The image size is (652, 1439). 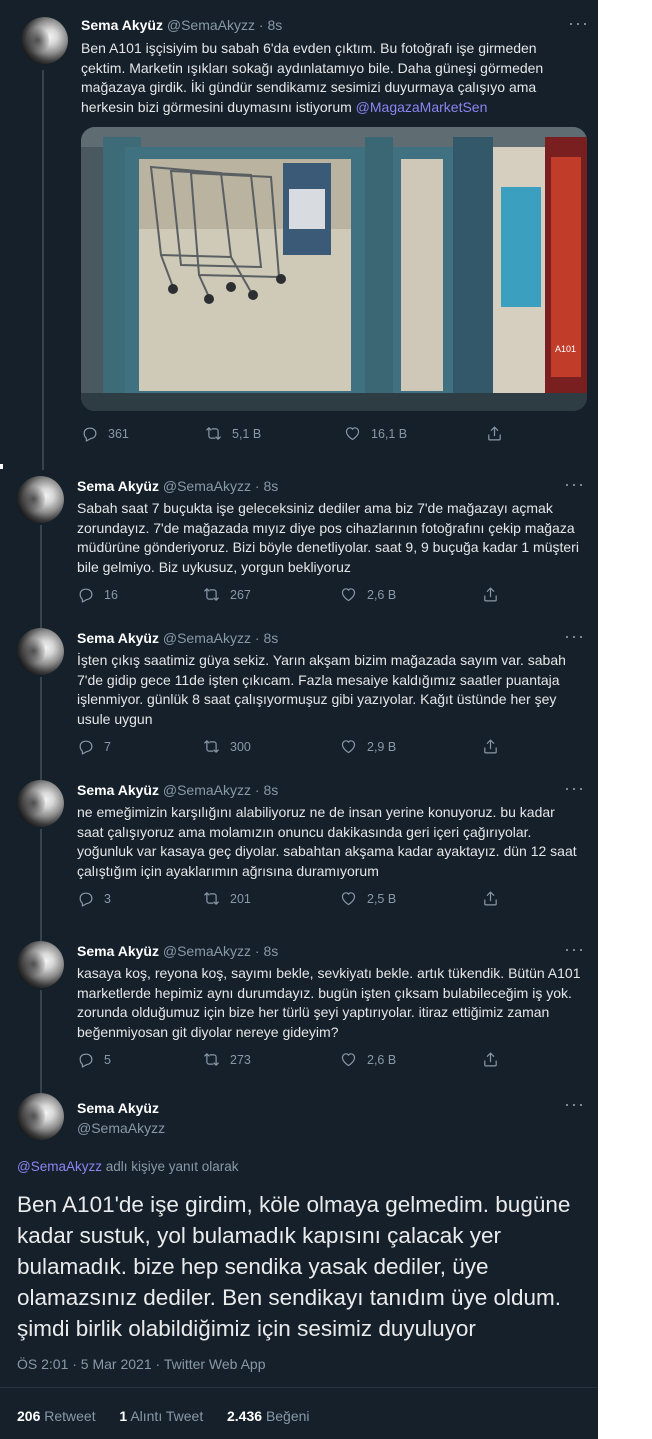 I want to click on retweet-button: 273, so click(x=227, y=1059).